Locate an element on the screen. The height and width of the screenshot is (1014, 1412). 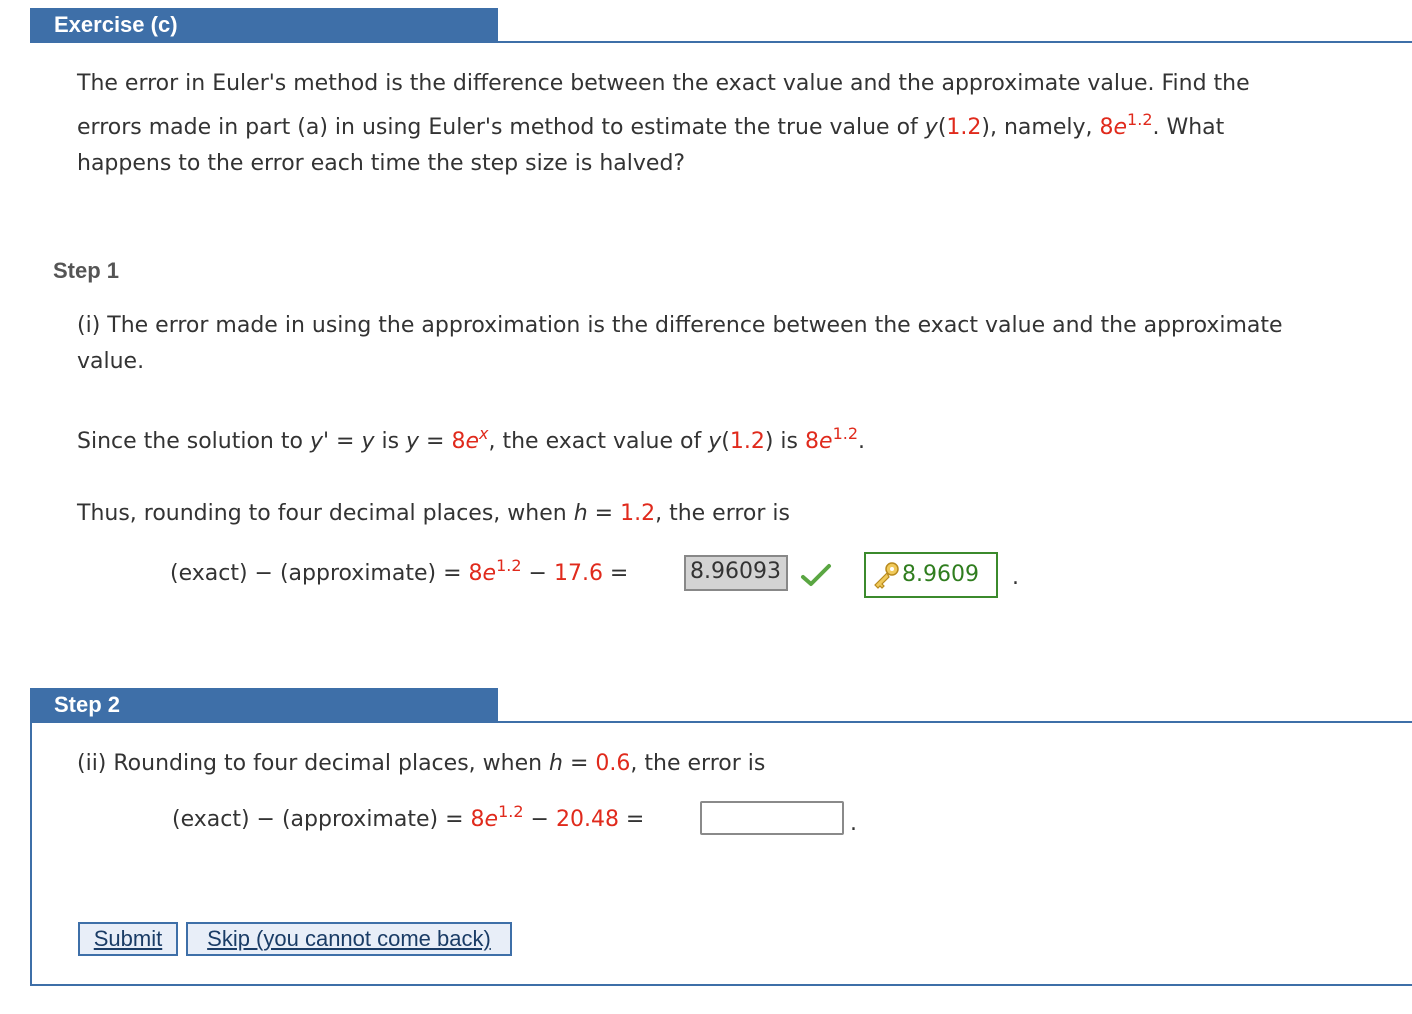
correct-answer-box: 8.9609 is located at coordinates (931, 575).